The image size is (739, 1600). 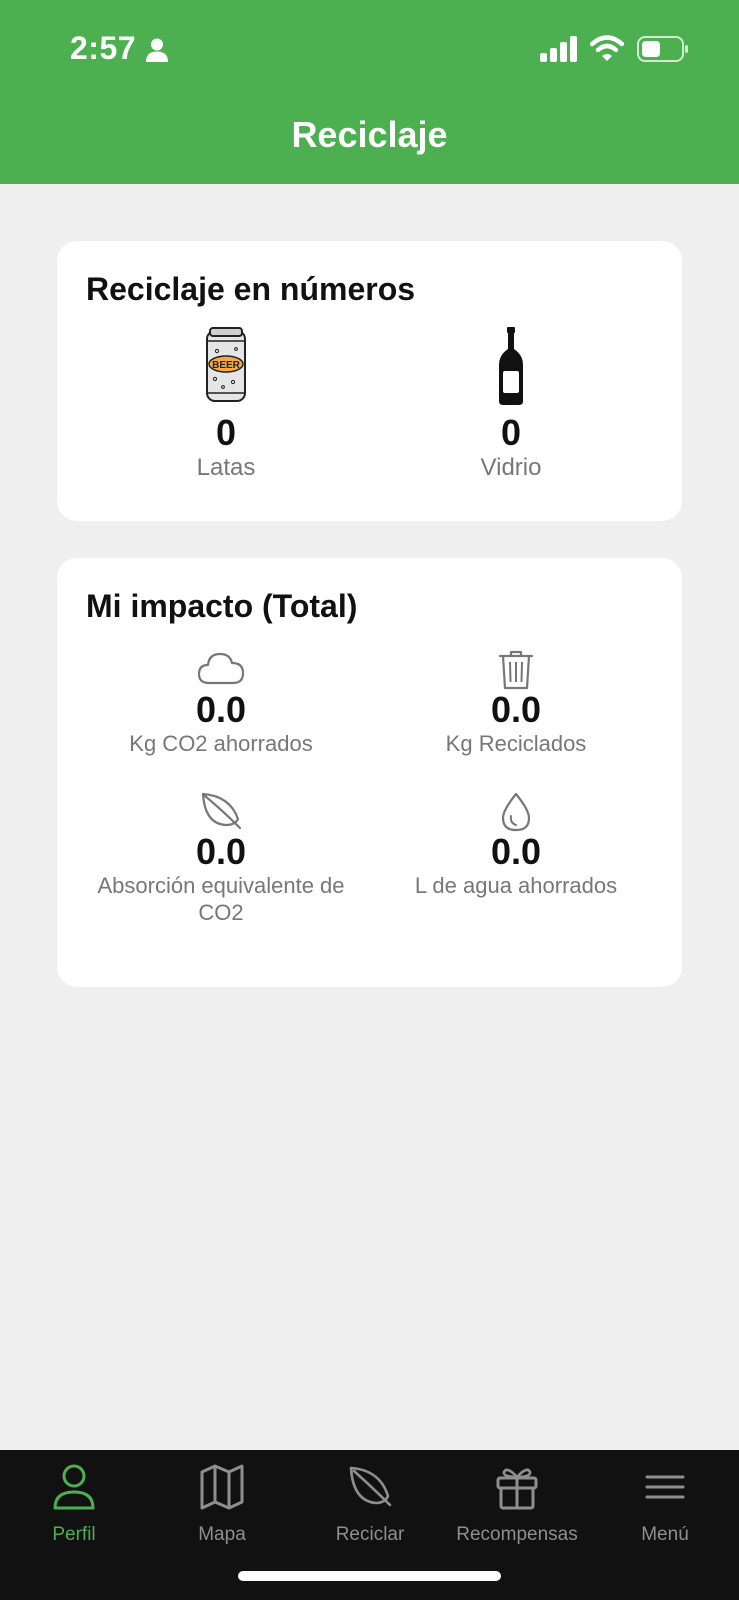 What do you see at coordinates (74, 1512) in the screenshot?
I see `tab-perfil: Perfil` at bounding box center [74, 1512].